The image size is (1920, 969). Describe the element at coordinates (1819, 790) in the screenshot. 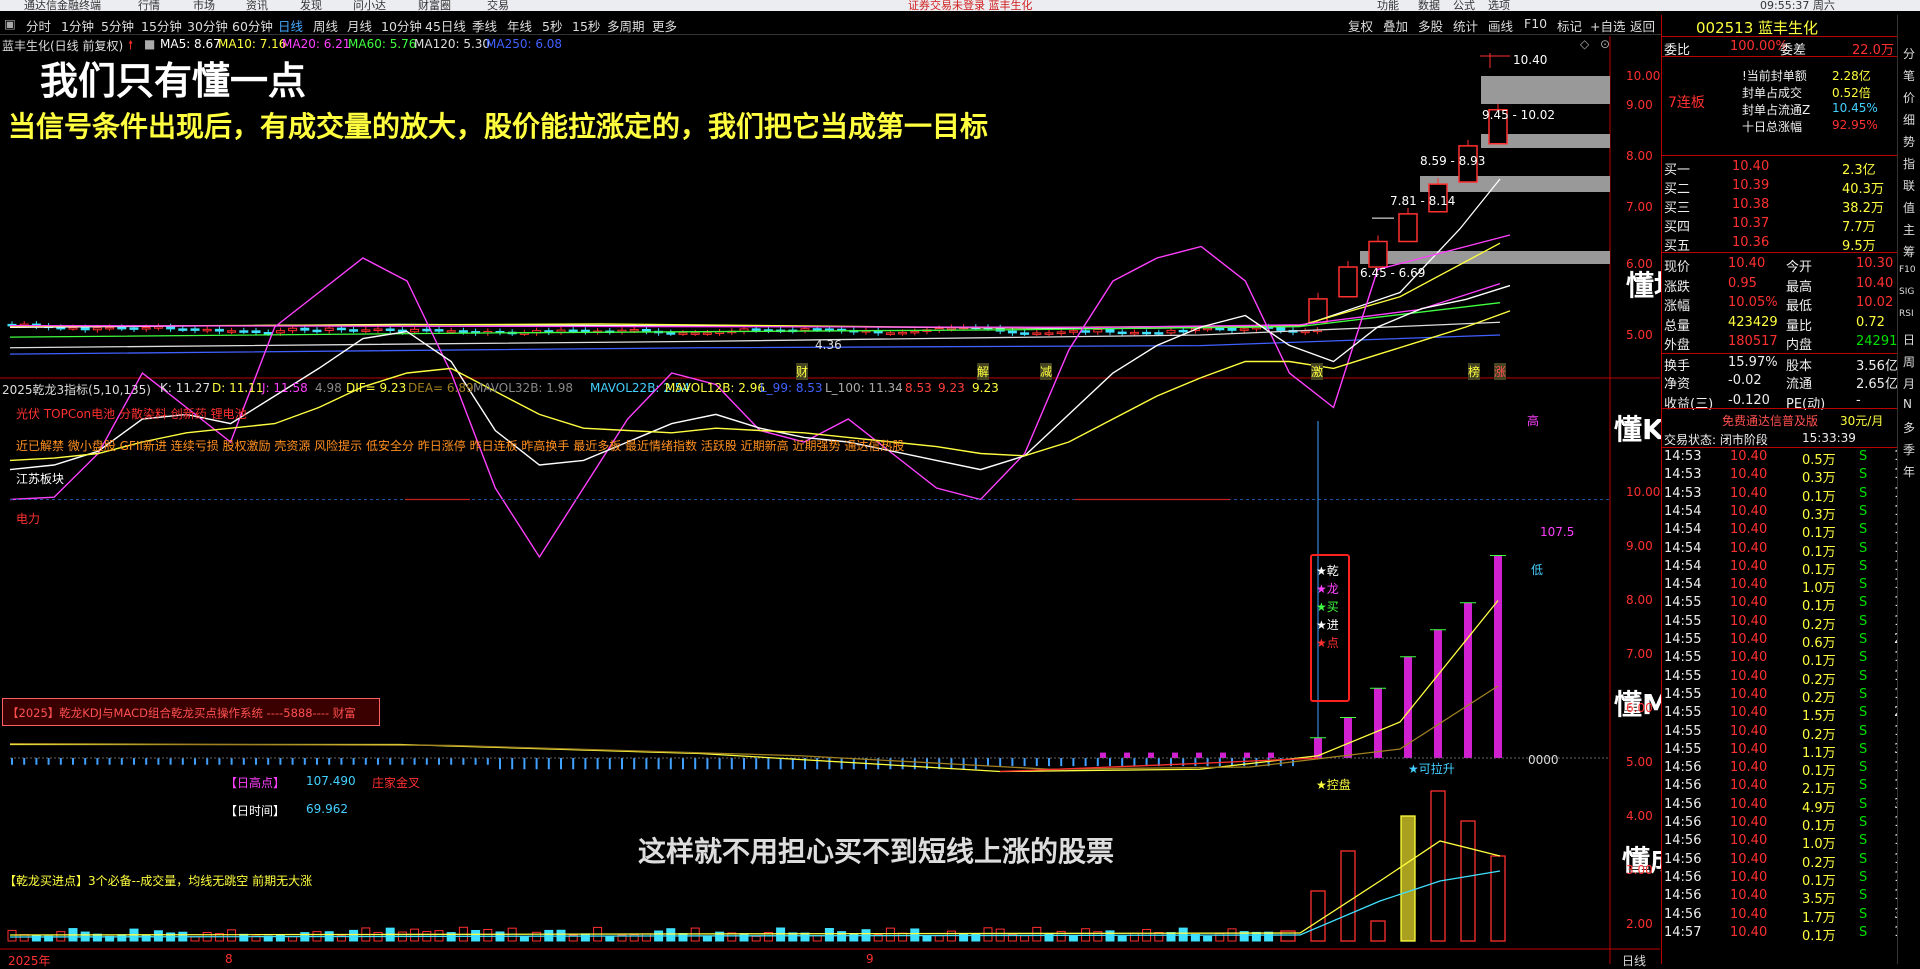

I see `tick-cell: 2.1万` at that location.